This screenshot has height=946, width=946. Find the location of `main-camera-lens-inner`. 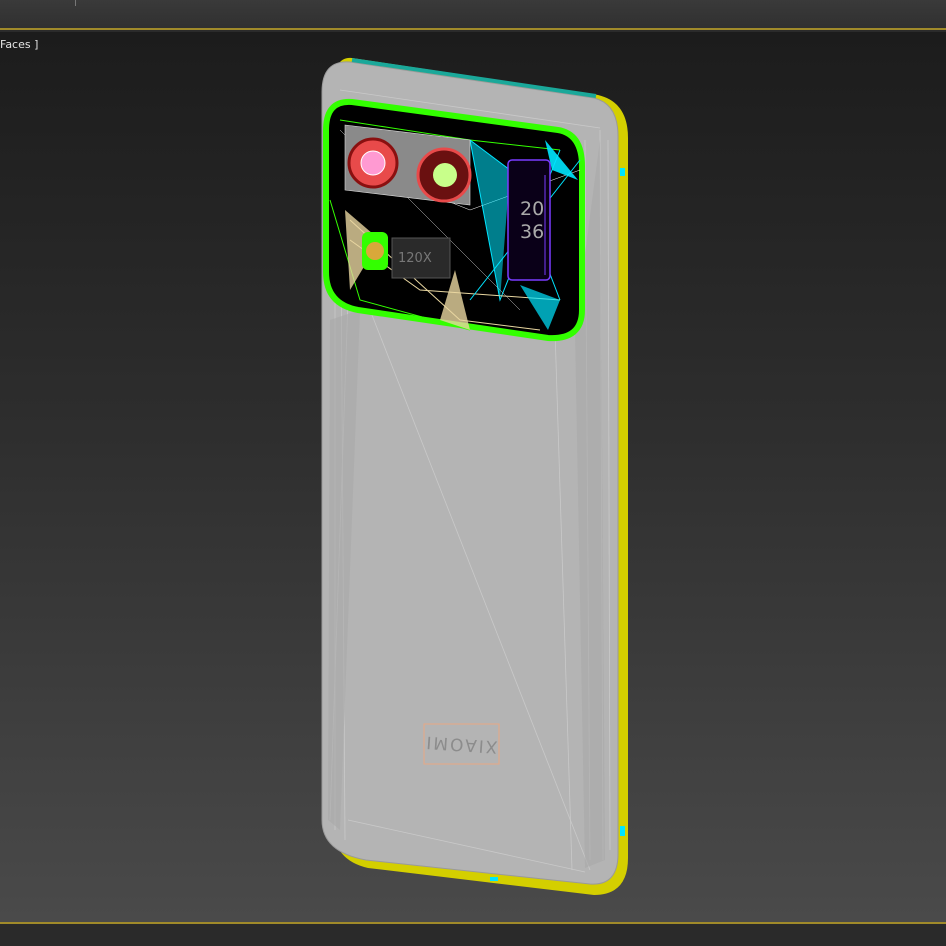

main-camera-lens-inner is located at coordinates (373, 163).